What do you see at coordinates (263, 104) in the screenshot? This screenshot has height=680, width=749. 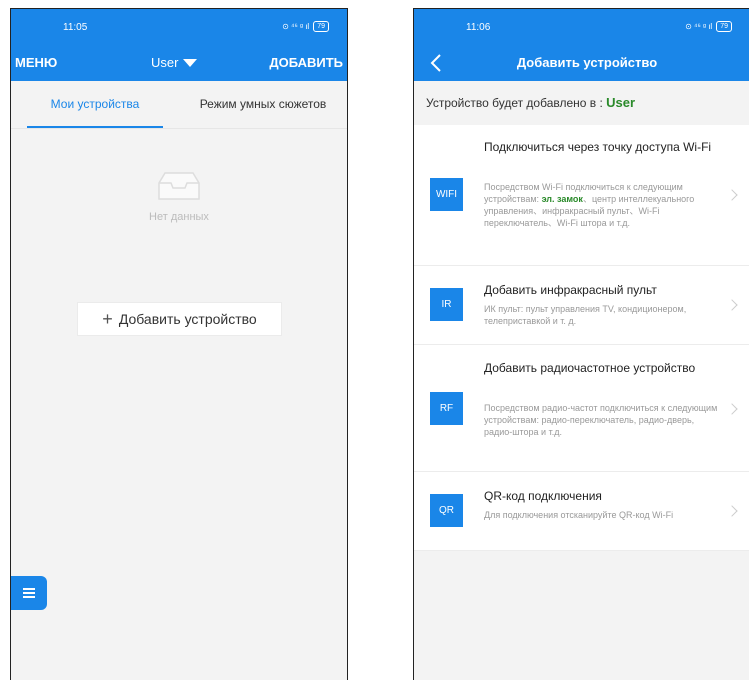 I see `tab-smart-scenes: Режим умных сюжетов` at bounding box center [263, 104].